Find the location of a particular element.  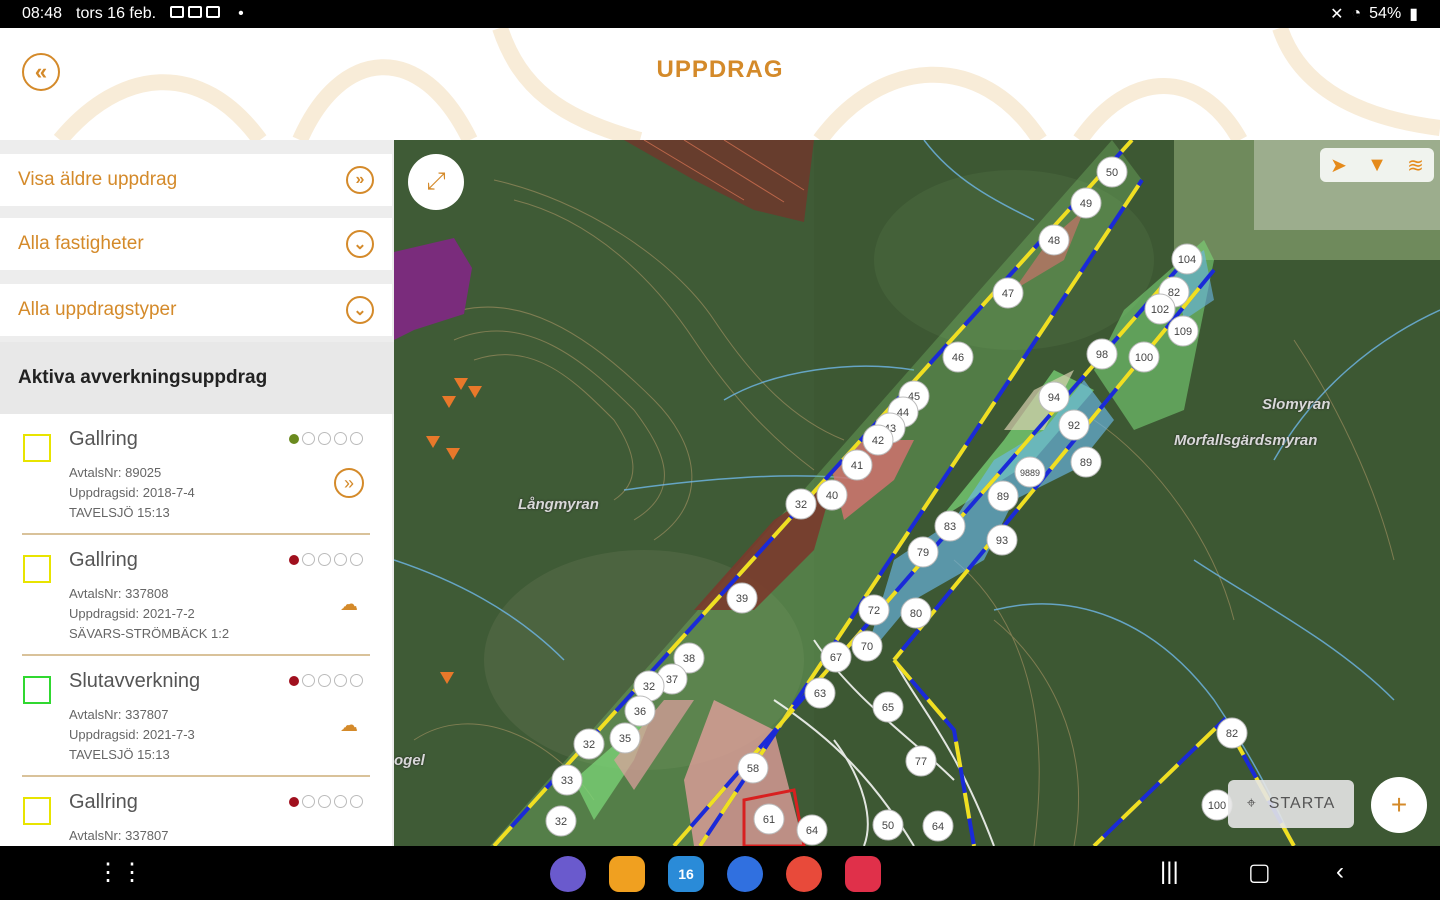

layers-icon: ≋ is located at coordinates (1415, 165).